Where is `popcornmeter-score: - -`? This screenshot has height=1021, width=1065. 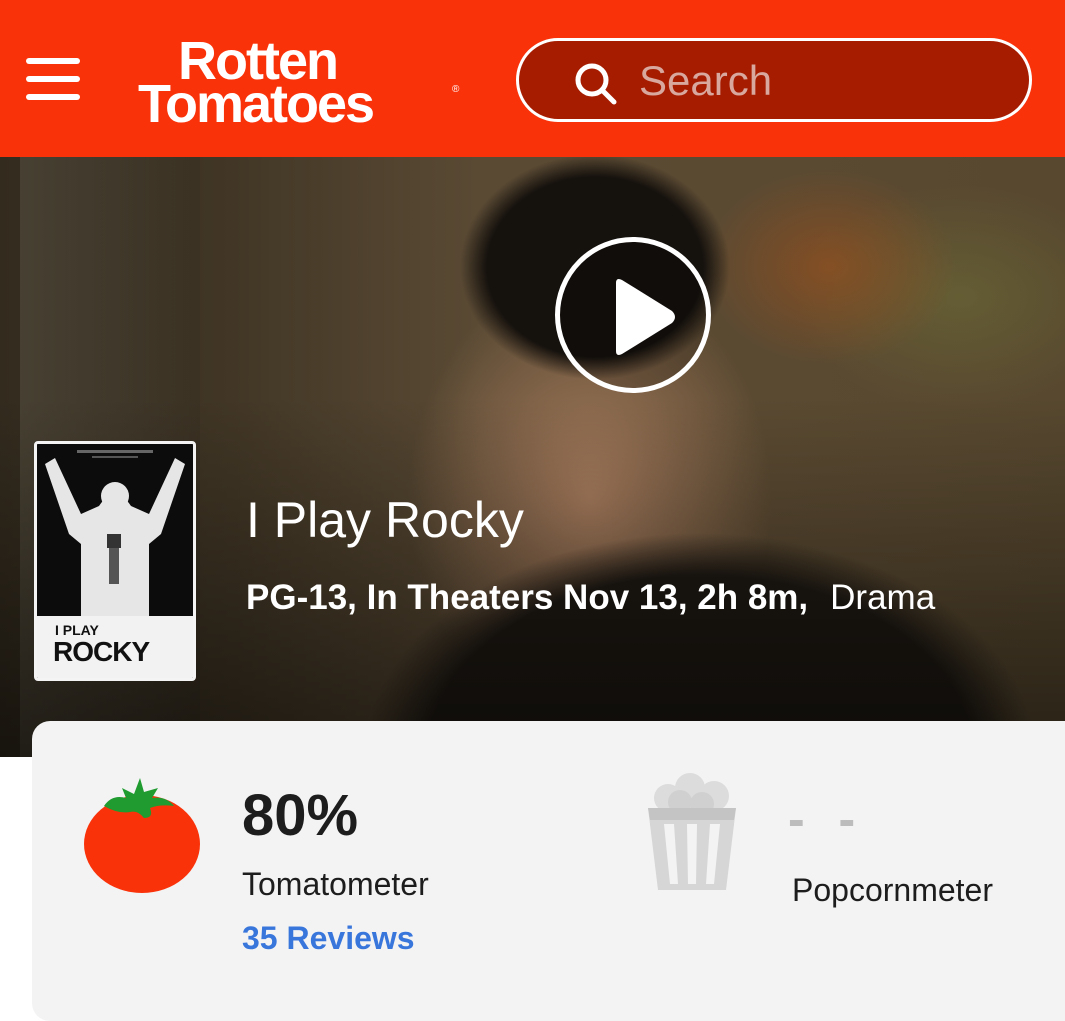 popcornmeter-score: - - is located at coordinates (827, 819).